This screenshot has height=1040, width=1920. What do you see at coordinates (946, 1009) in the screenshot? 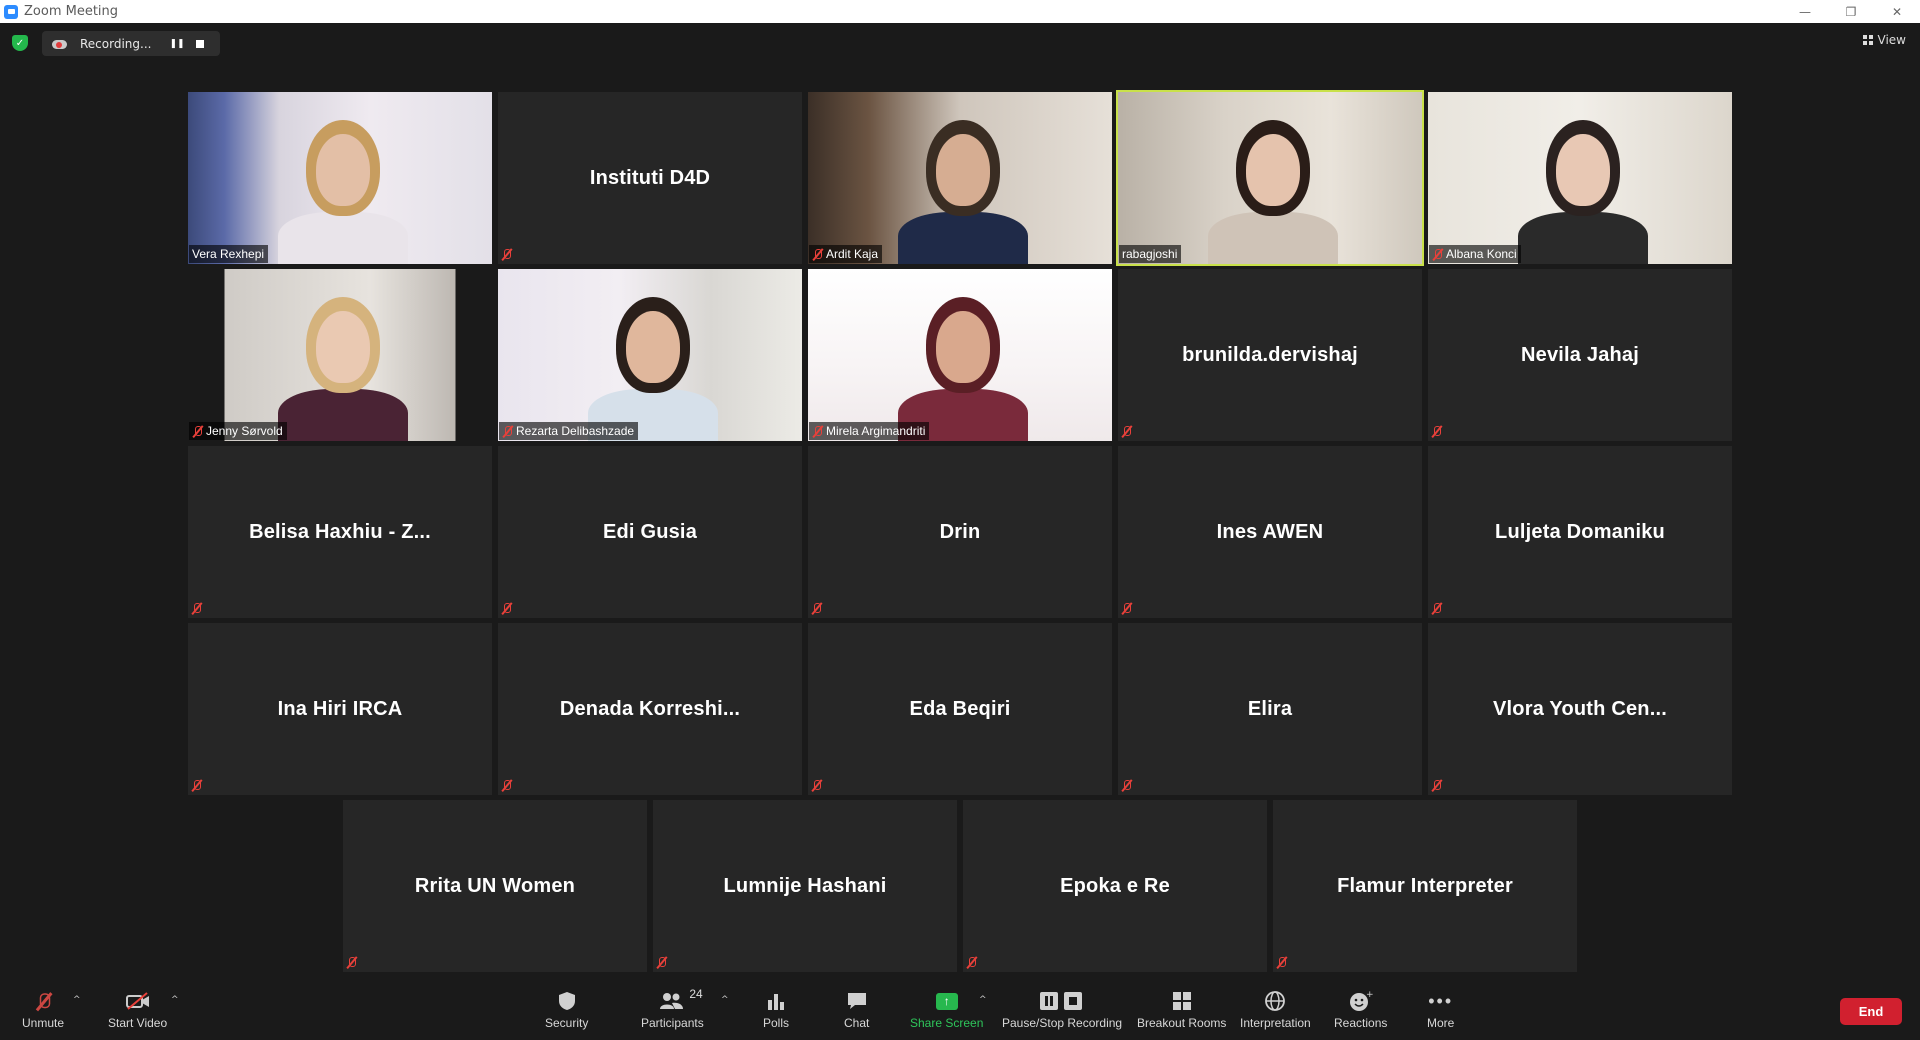
I see `share-screen-button: ↑ Share Screen` at bounding box center [946, 1009].